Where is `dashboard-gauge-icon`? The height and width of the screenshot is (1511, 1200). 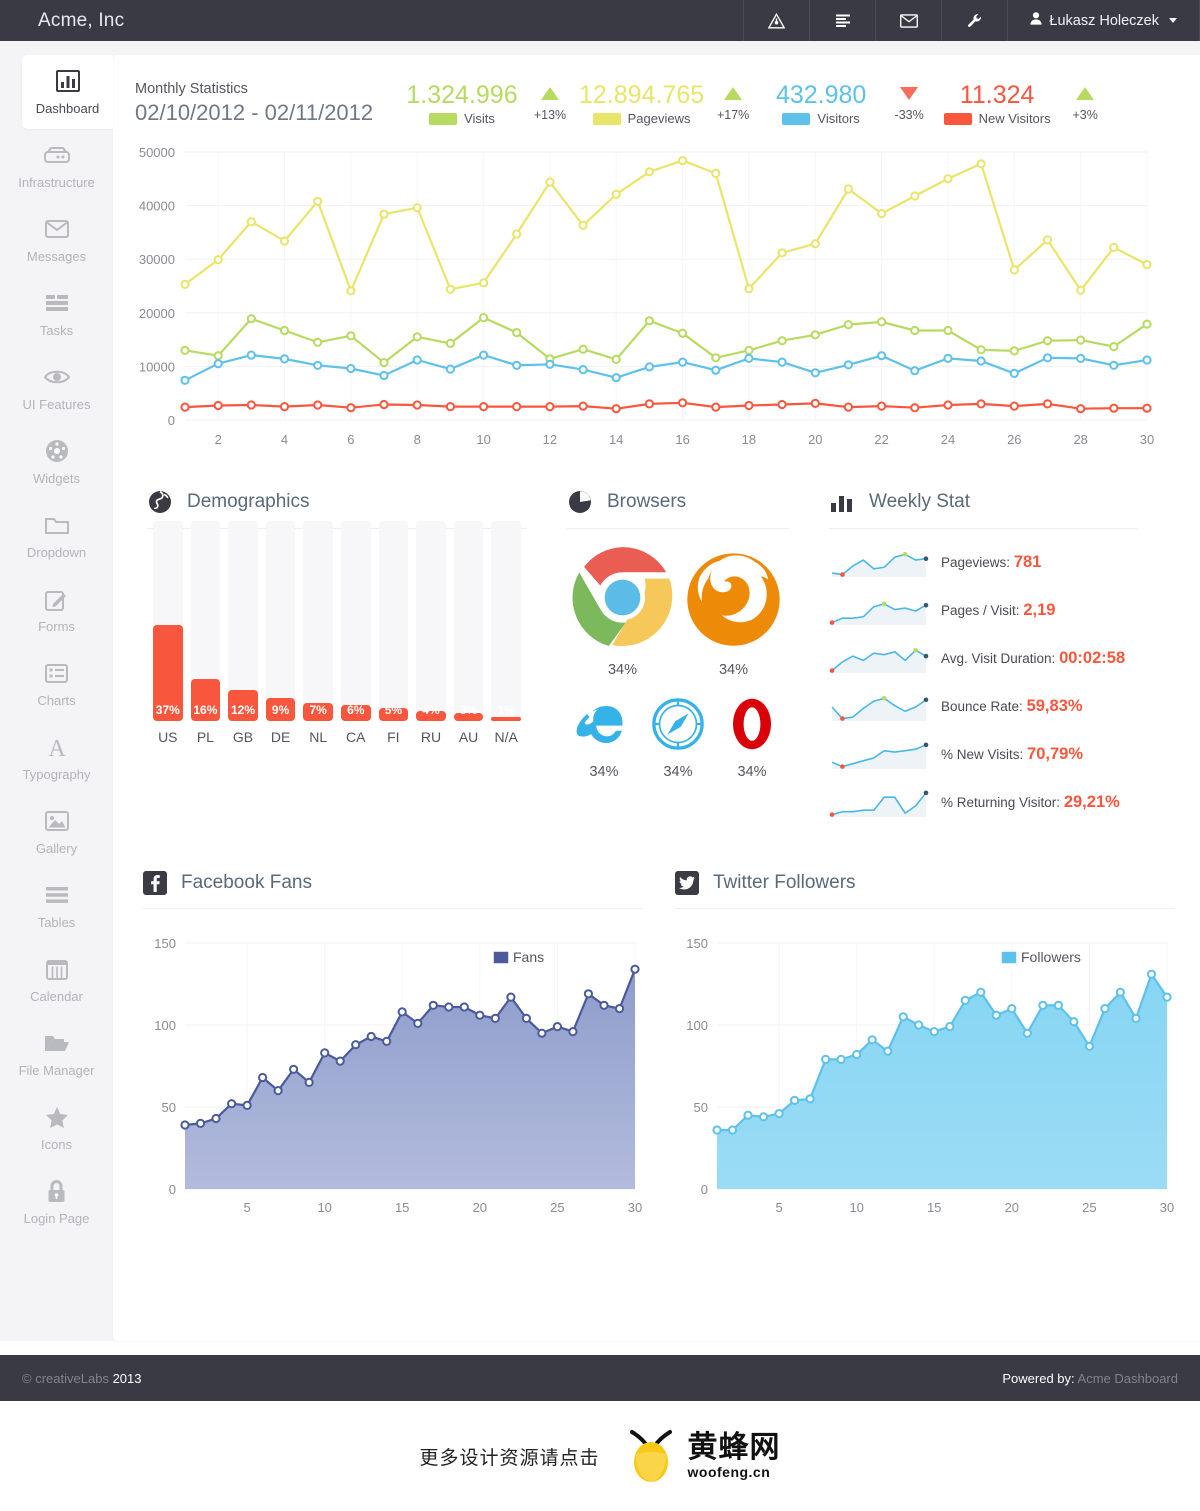
dashboard-gauge-icon is located at coordinates (57, 451).